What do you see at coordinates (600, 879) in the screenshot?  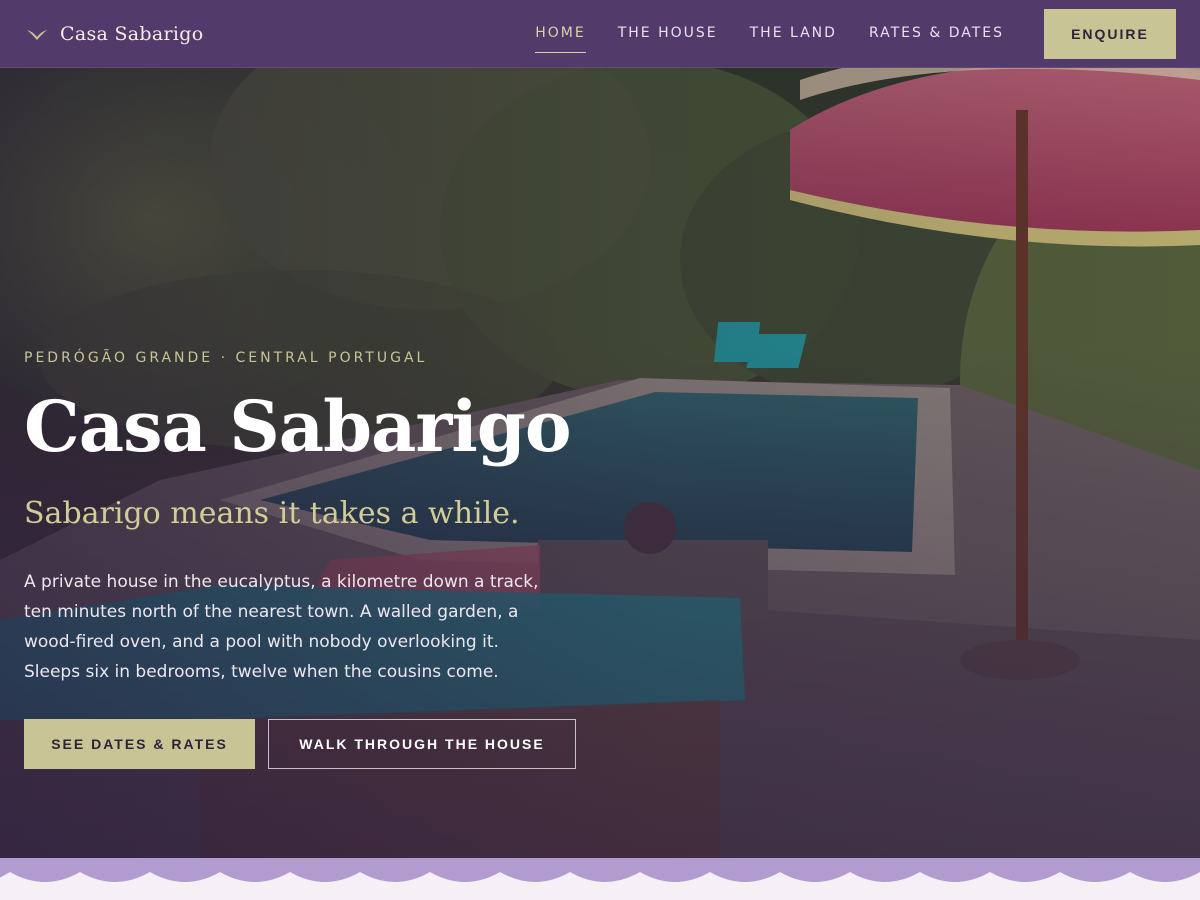 I see `wave-divider` at bounding box center [600, 879].